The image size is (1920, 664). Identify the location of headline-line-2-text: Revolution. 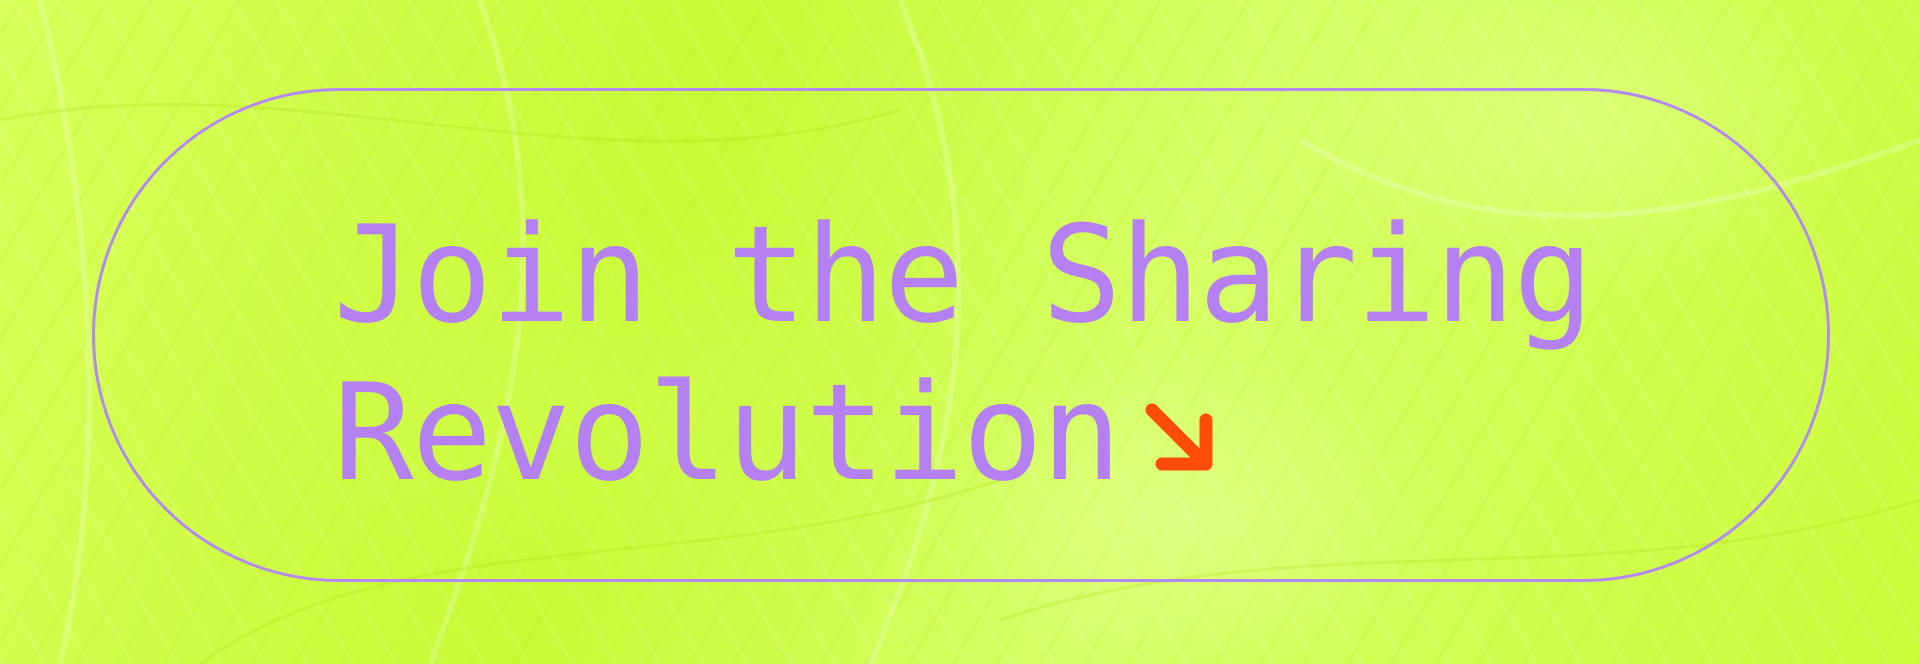
(727, 433).